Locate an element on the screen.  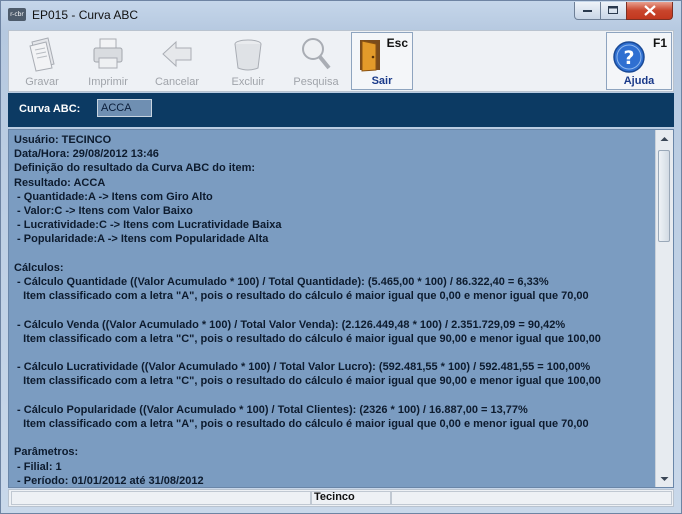
pesquisa-button: Pesquisa is located at coordinates (316, 61).